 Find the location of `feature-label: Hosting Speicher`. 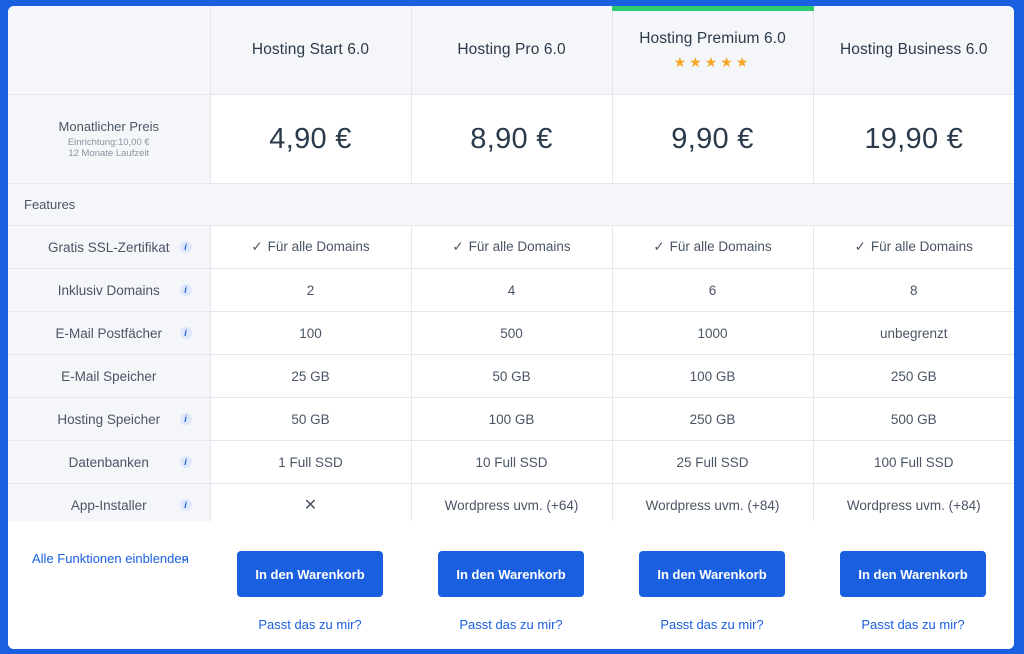

feature-label: Hosting Speicher is located at coordinates (109, 419).